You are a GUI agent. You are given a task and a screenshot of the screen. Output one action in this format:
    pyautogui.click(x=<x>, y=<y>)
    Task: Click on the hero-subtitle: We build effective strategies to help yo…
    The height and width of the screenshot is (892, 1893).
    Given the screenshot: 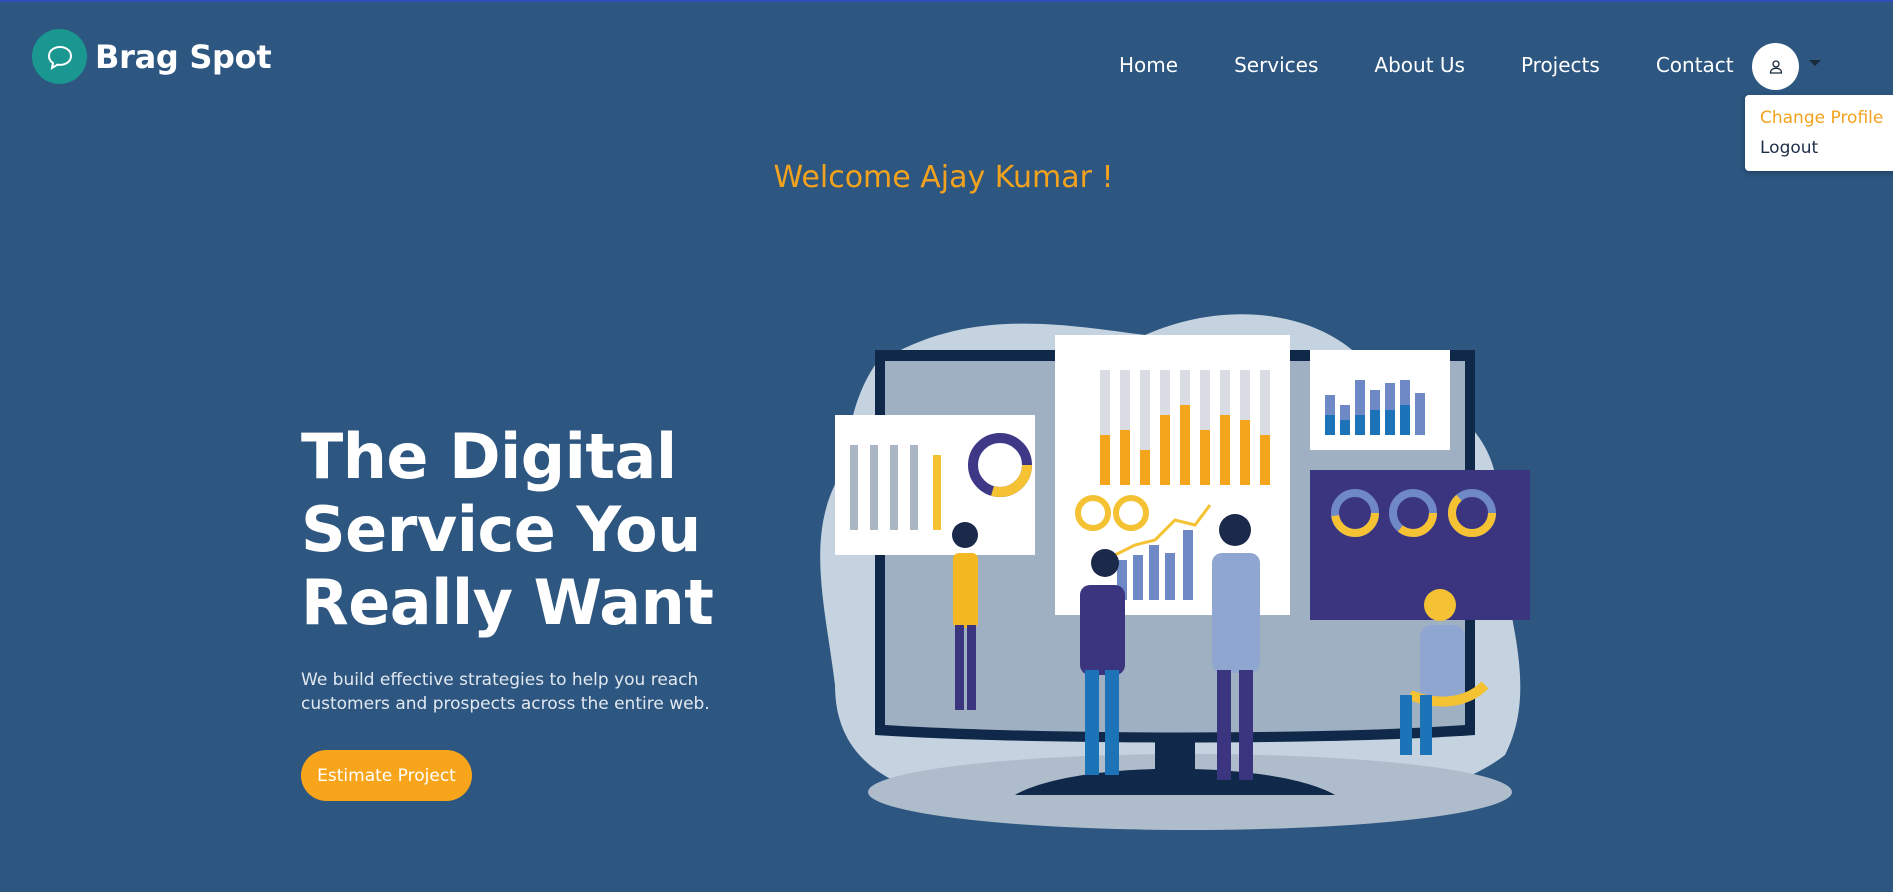 What is the action you would take?
    pyautogui.click(x=505, y=692)
    